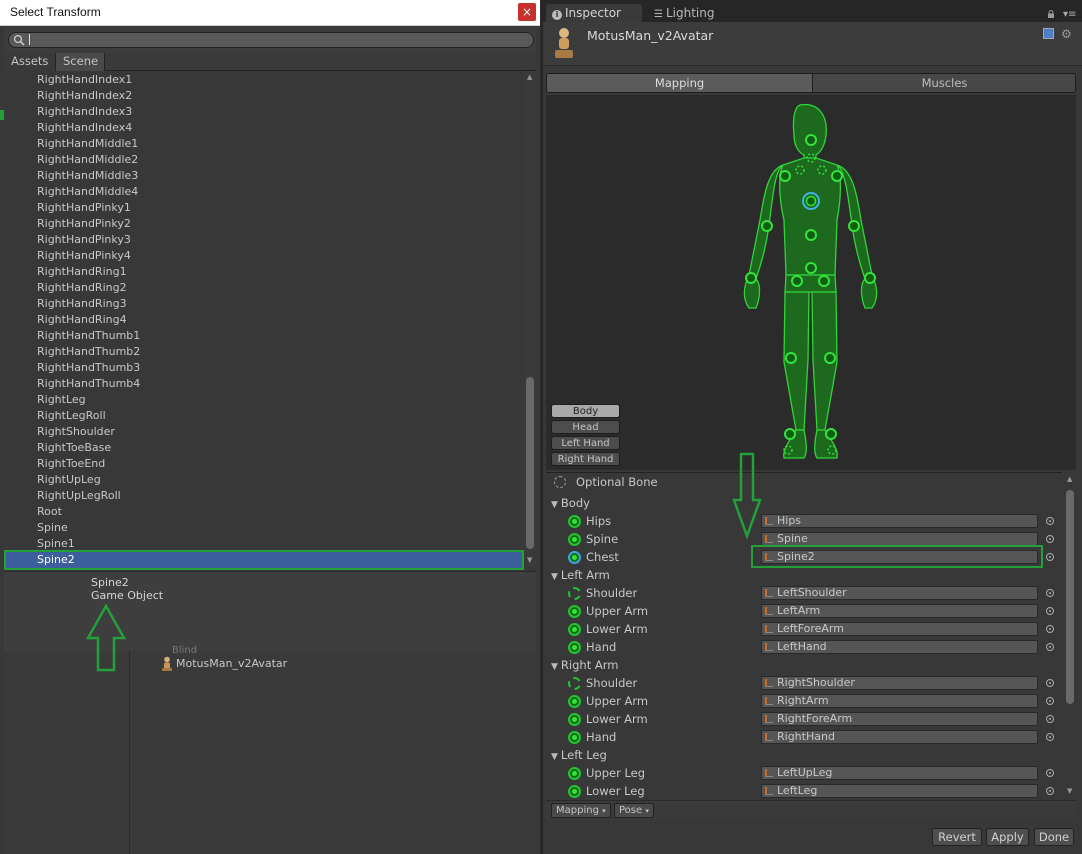 The width and height of the screenshot is (1082, 854). I want to click on view-left-hand-button: Left Hand, so click(585, 443).